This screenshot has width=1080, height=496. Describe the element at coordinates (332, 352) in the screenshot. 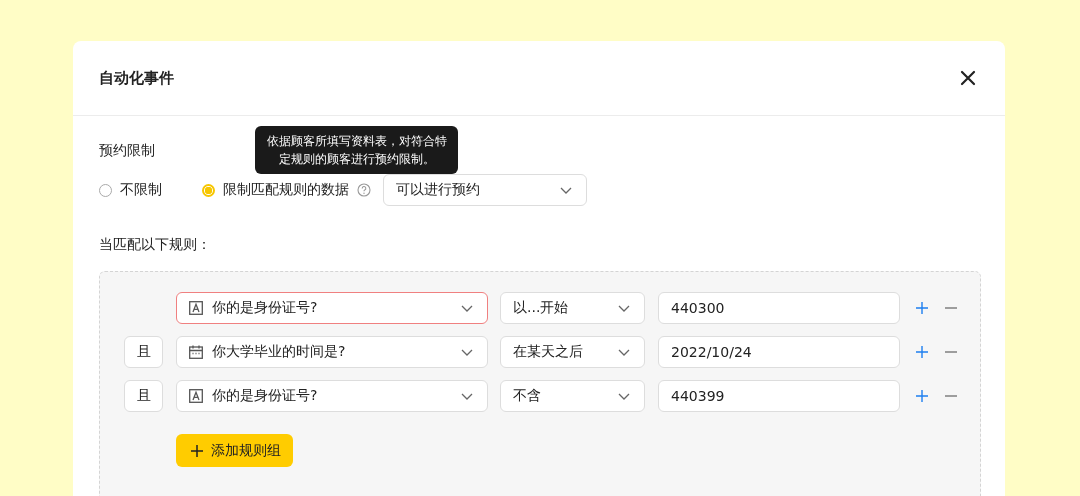

I see `field-dropdown: 你大学毕业的时间是?` at that location.